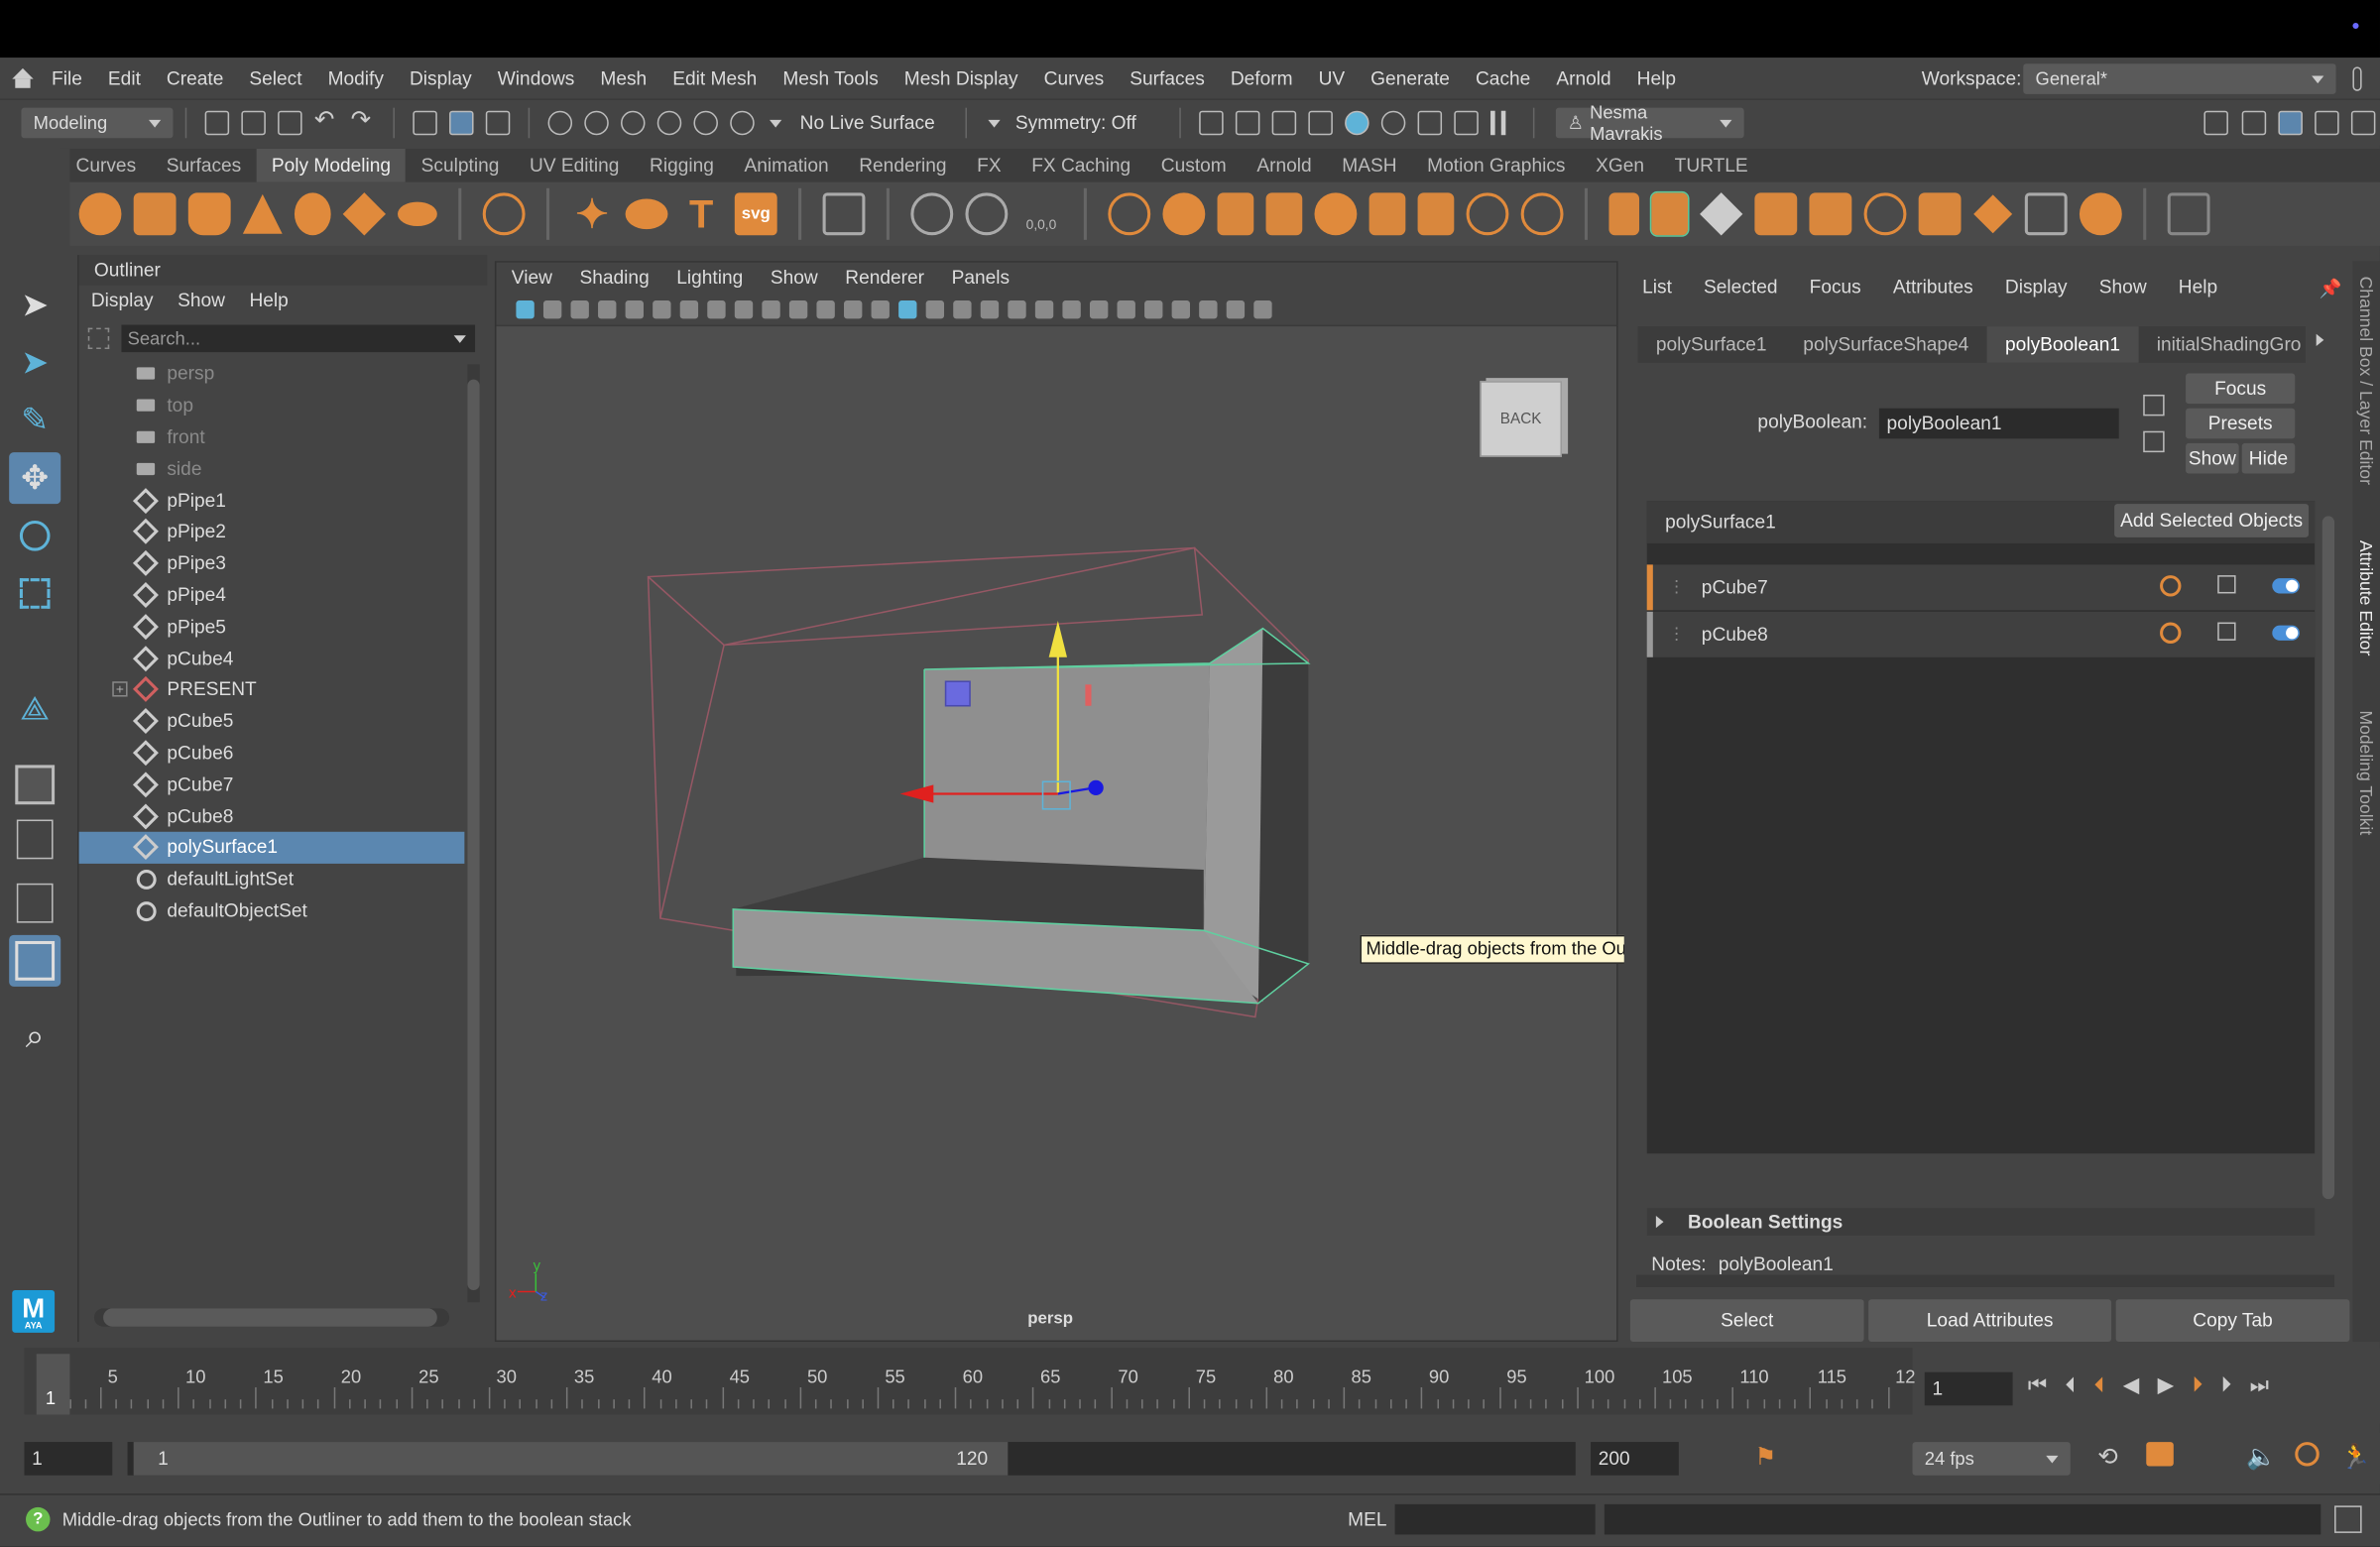  I want to click on outliner-layout-icon, so click(35, 960).